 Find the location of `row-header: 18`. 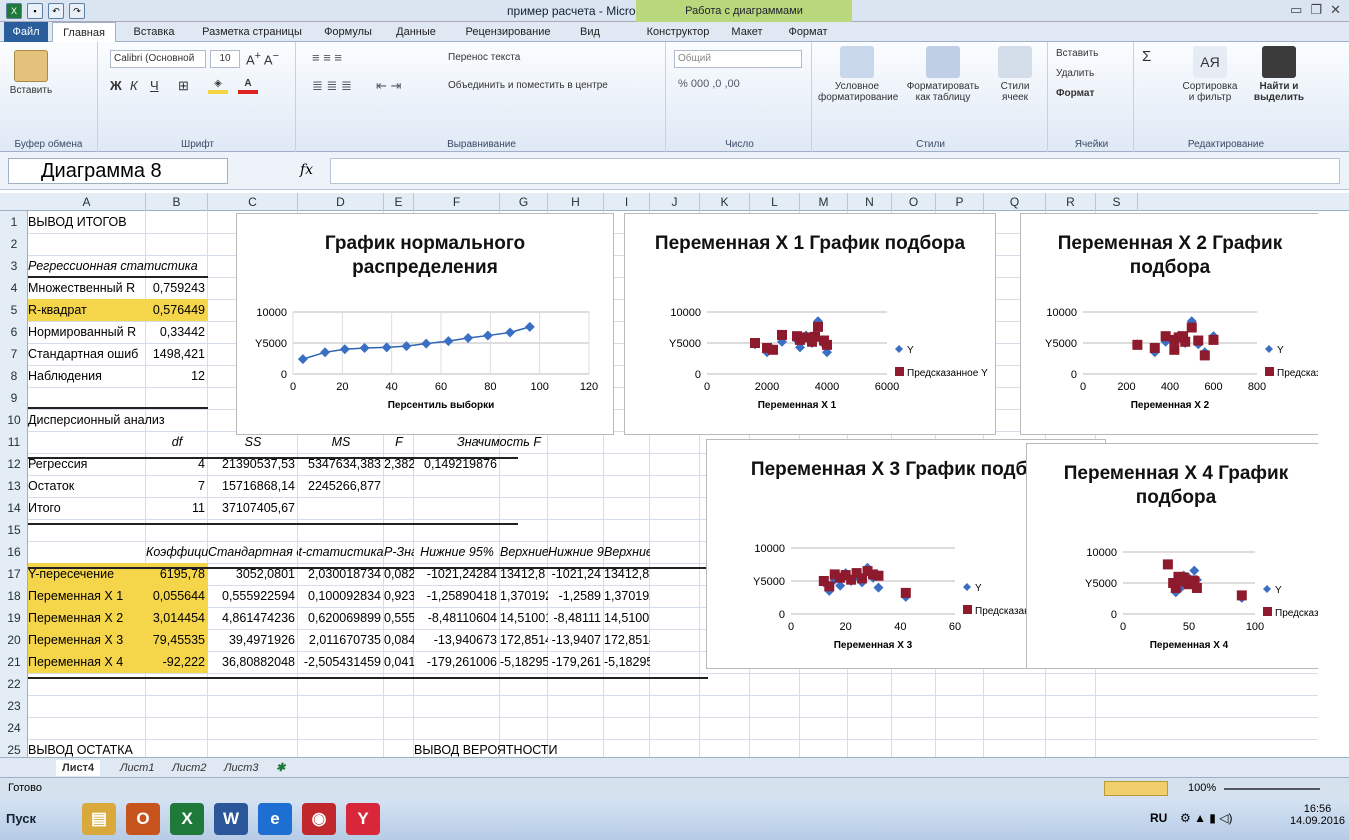

row-header: 18 is located at coordinates (14, 596).